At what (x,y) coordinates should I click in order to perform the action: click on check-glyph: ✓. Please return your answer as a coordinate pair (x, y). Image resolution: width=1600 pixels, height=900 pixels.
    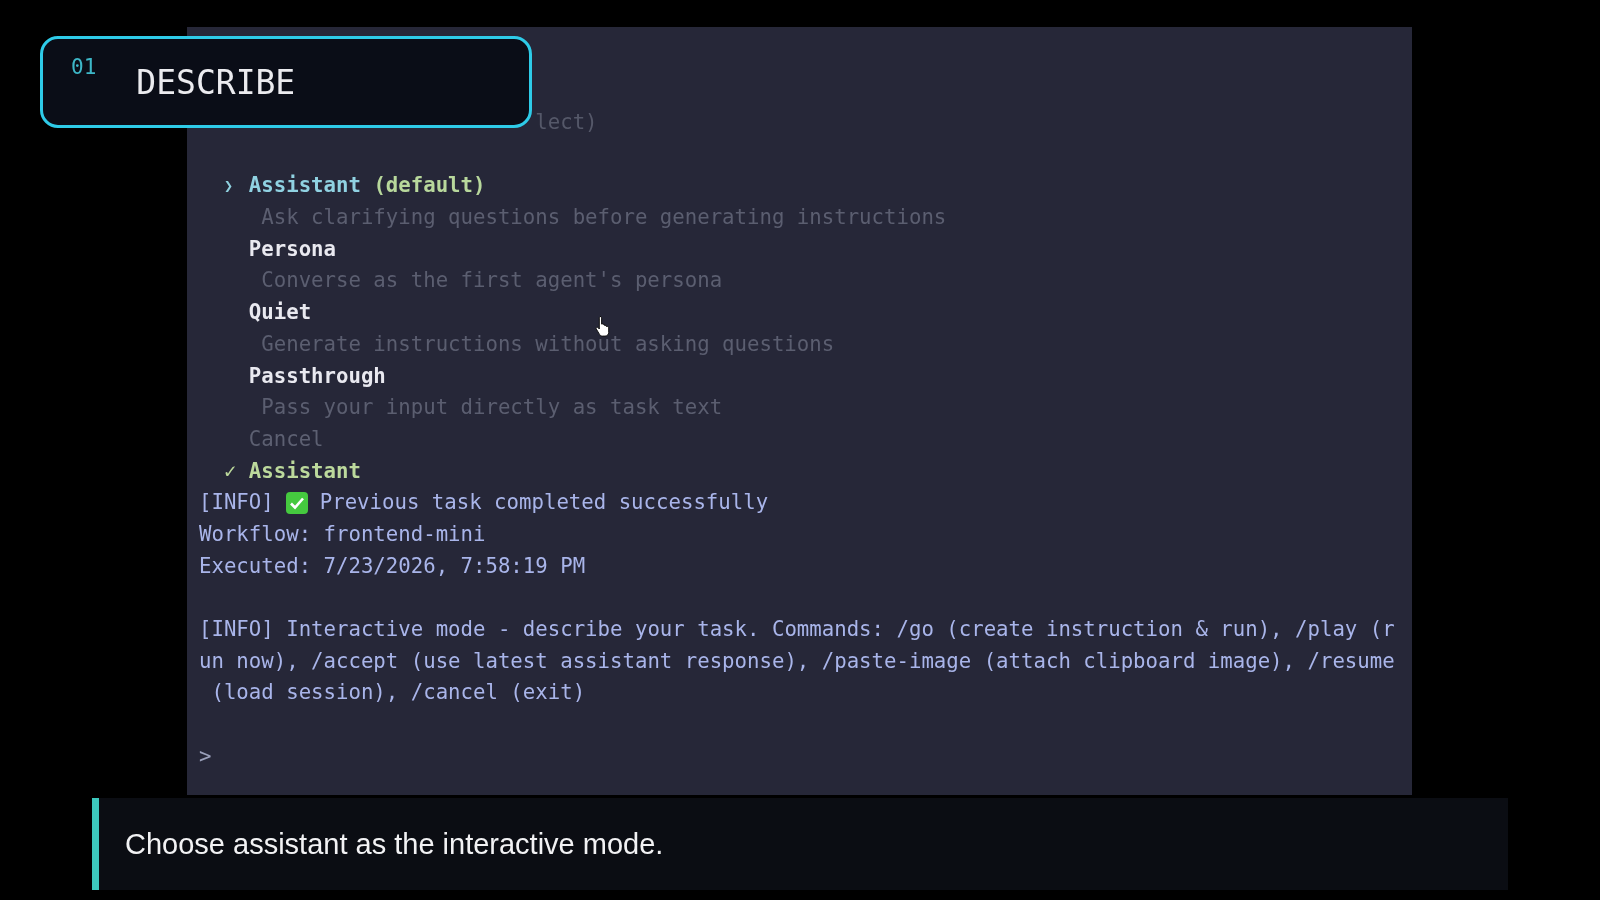
    Looking at the image, I should click on (230, 470).